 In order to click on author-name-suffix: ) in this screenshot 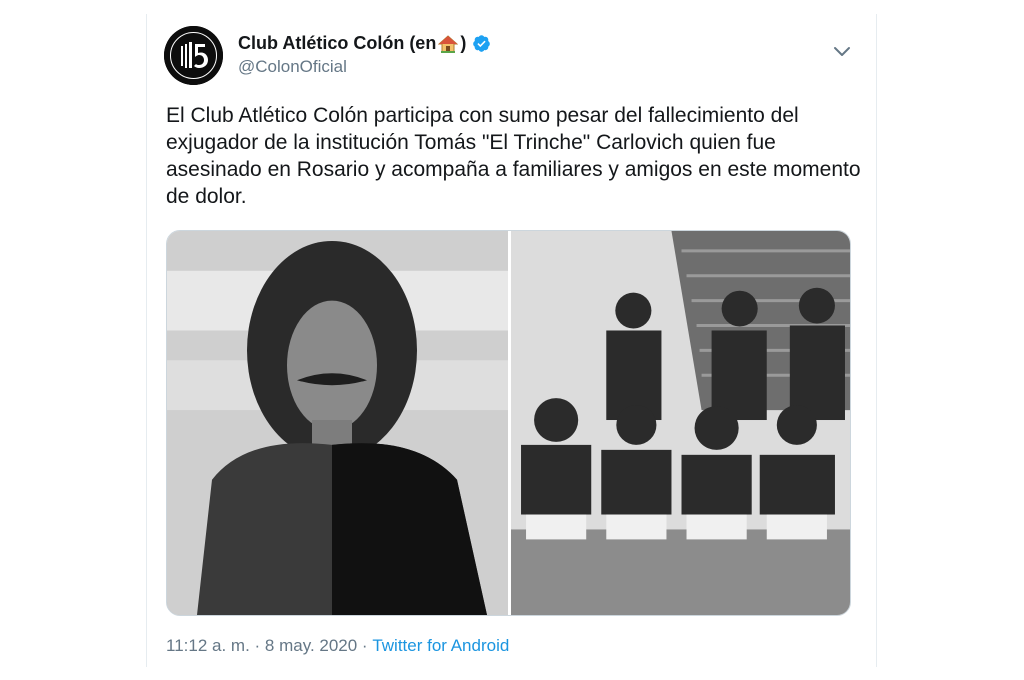, I will do `click(463, 43)`.